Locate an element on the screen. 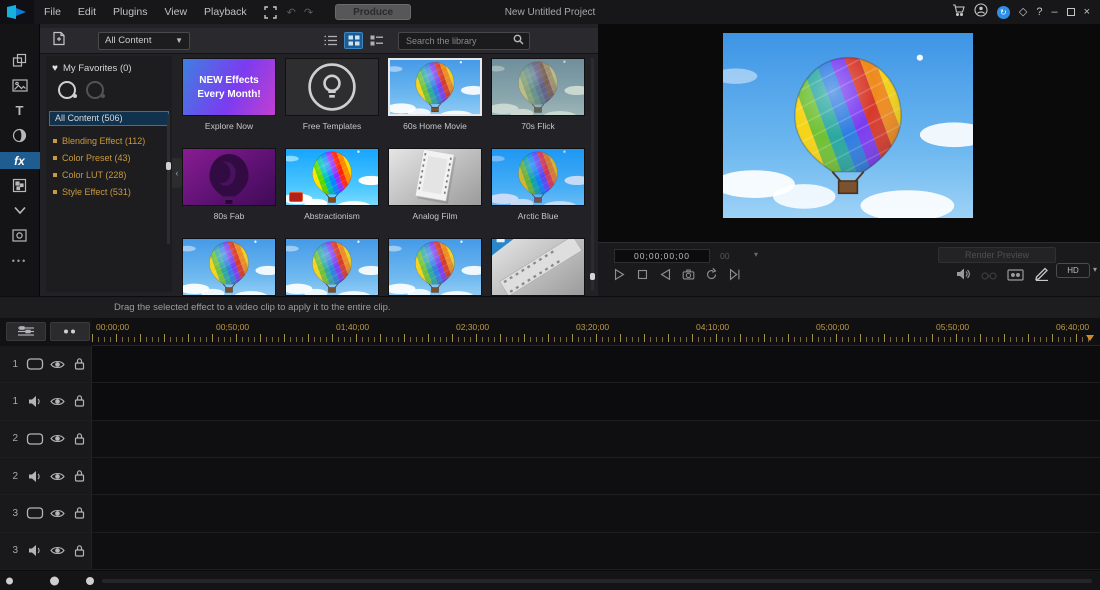 This screenshot has width=1100, height=590. library-search is located at coordinates (464, 40).